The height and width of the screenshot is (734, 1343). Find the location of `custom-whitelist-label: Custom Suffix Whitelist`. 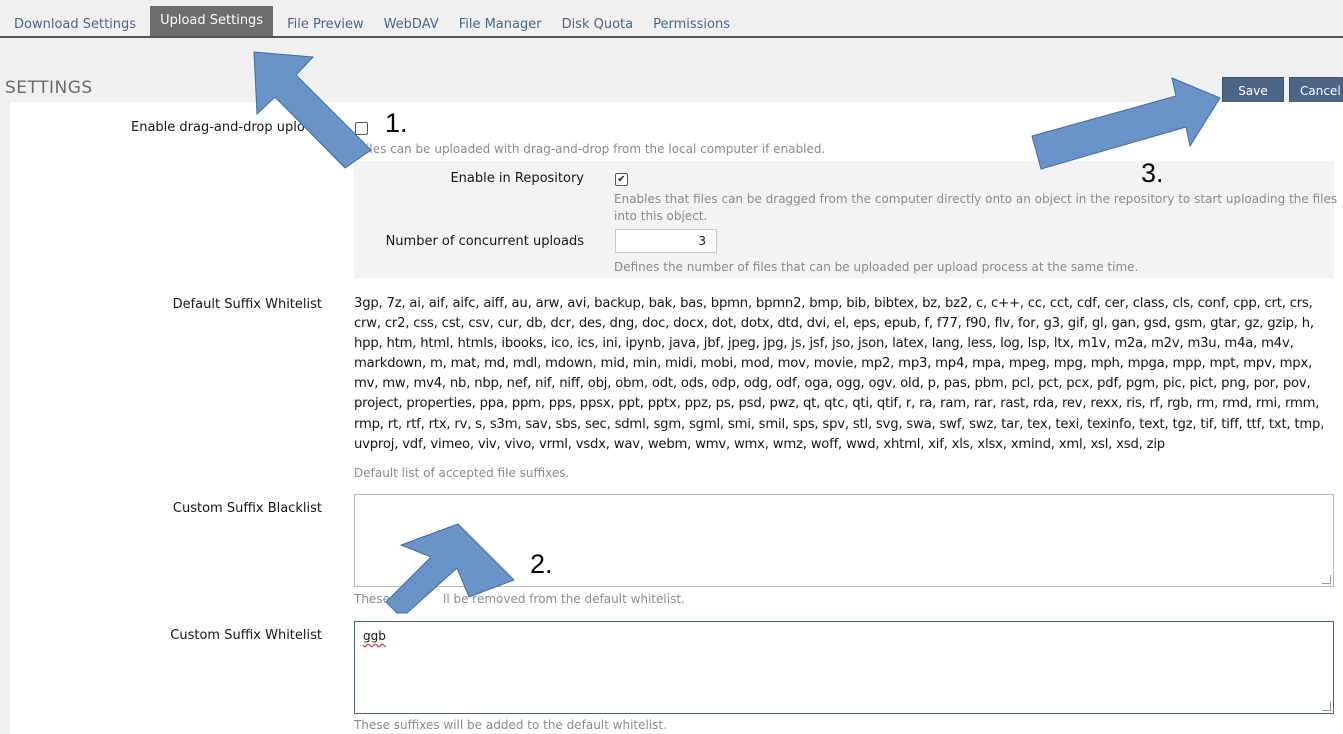

custom-whitelist-label: Custom Suffix Whitelist is located at coordinates (246, 635).